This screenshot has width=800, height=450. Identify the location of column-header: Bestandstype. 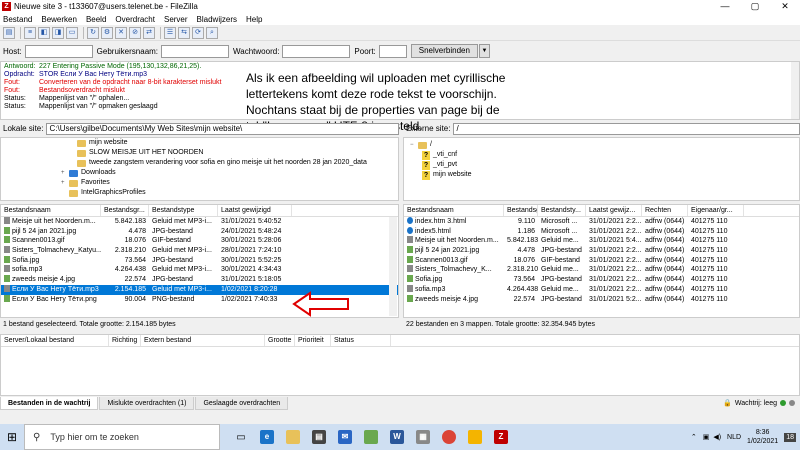
(183, 210).